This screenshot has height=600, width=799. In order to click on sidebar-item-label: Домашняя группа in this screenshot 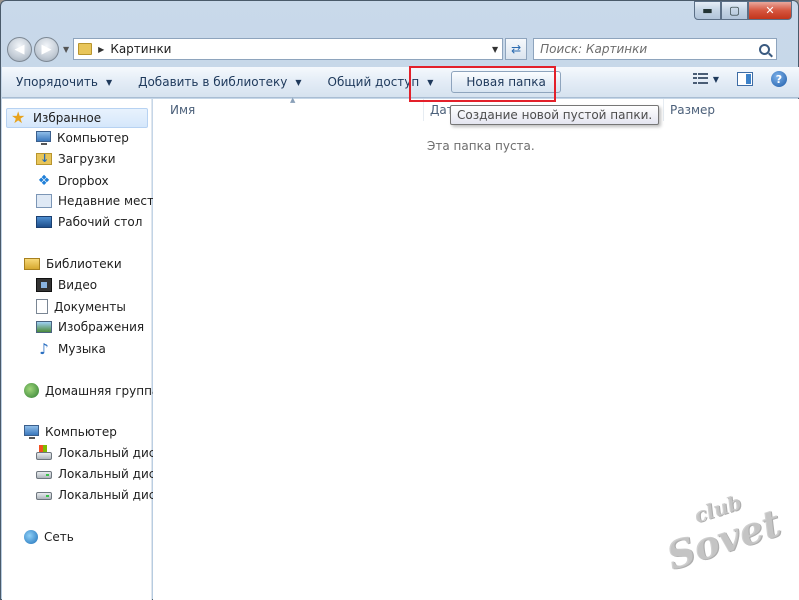, I will do `click(102, 390)`.